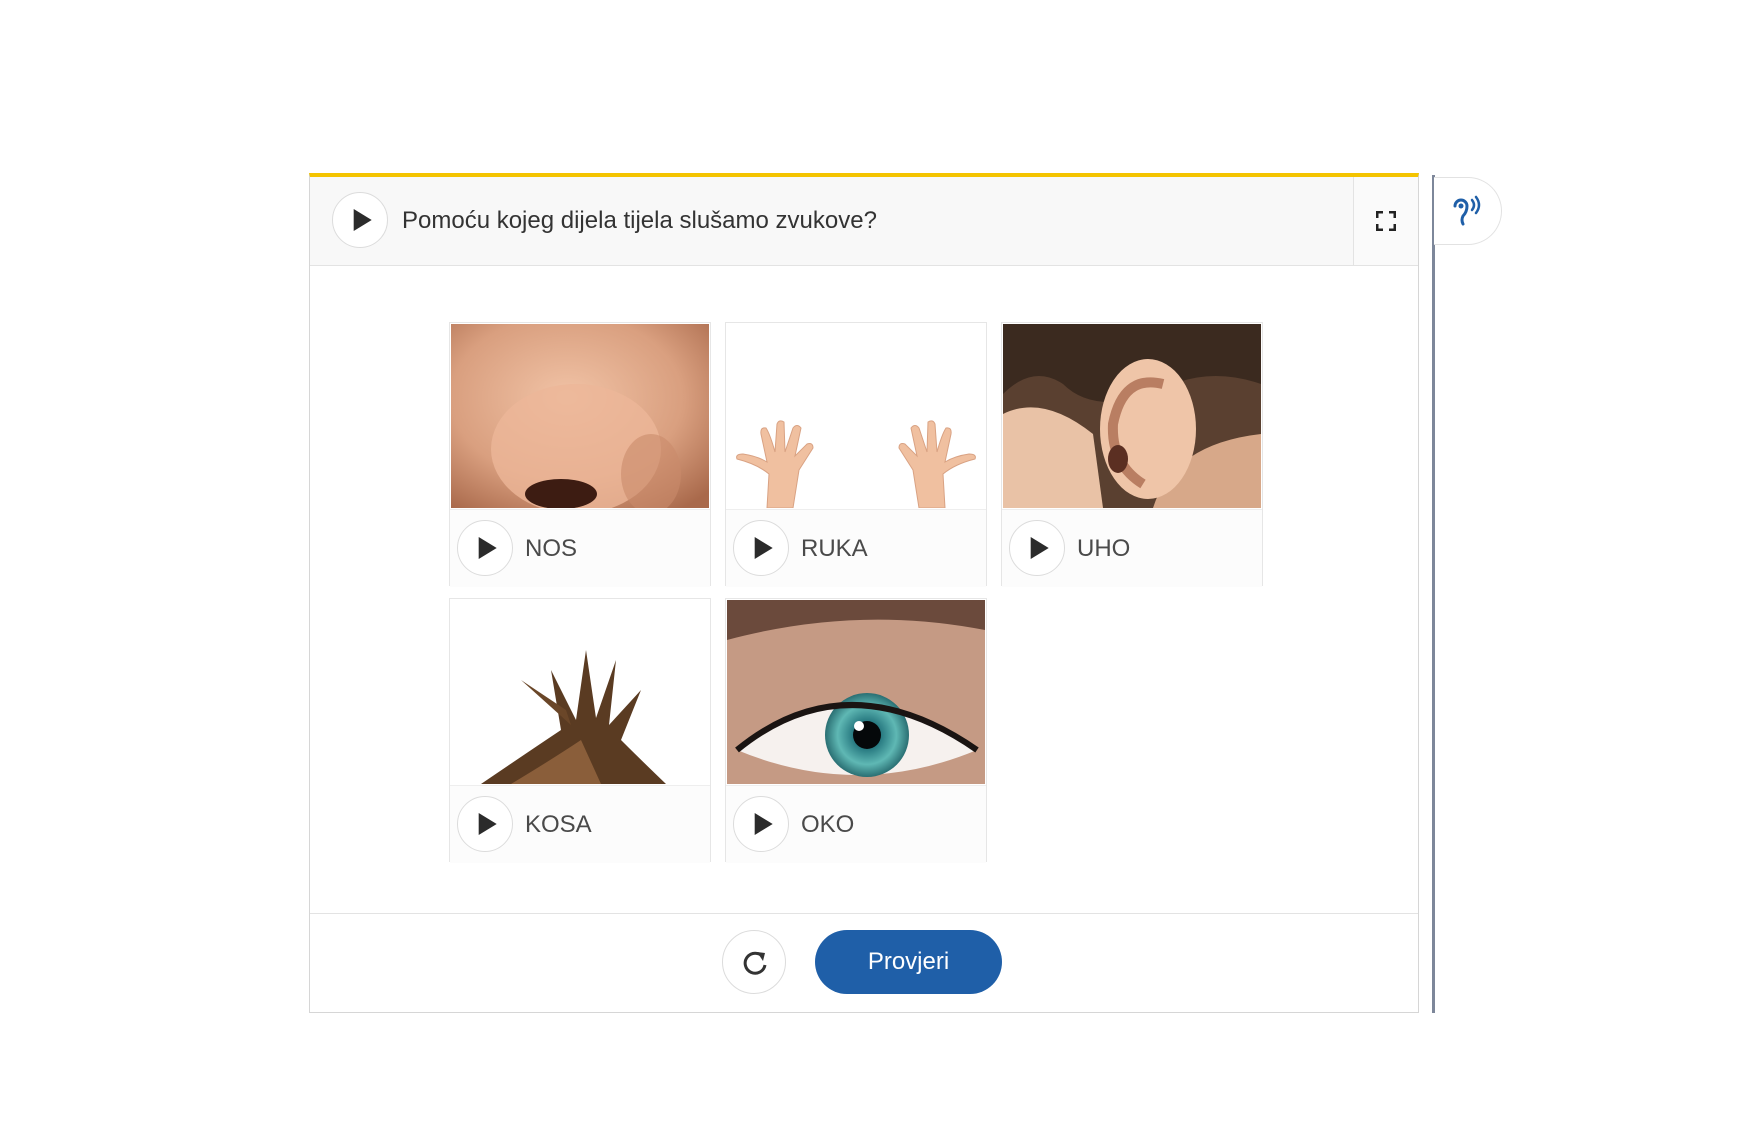 Image resolution: width=1747 pixels, height=1148 pixels. I want to click on card-footer: Provjeri, so click(864, 962).